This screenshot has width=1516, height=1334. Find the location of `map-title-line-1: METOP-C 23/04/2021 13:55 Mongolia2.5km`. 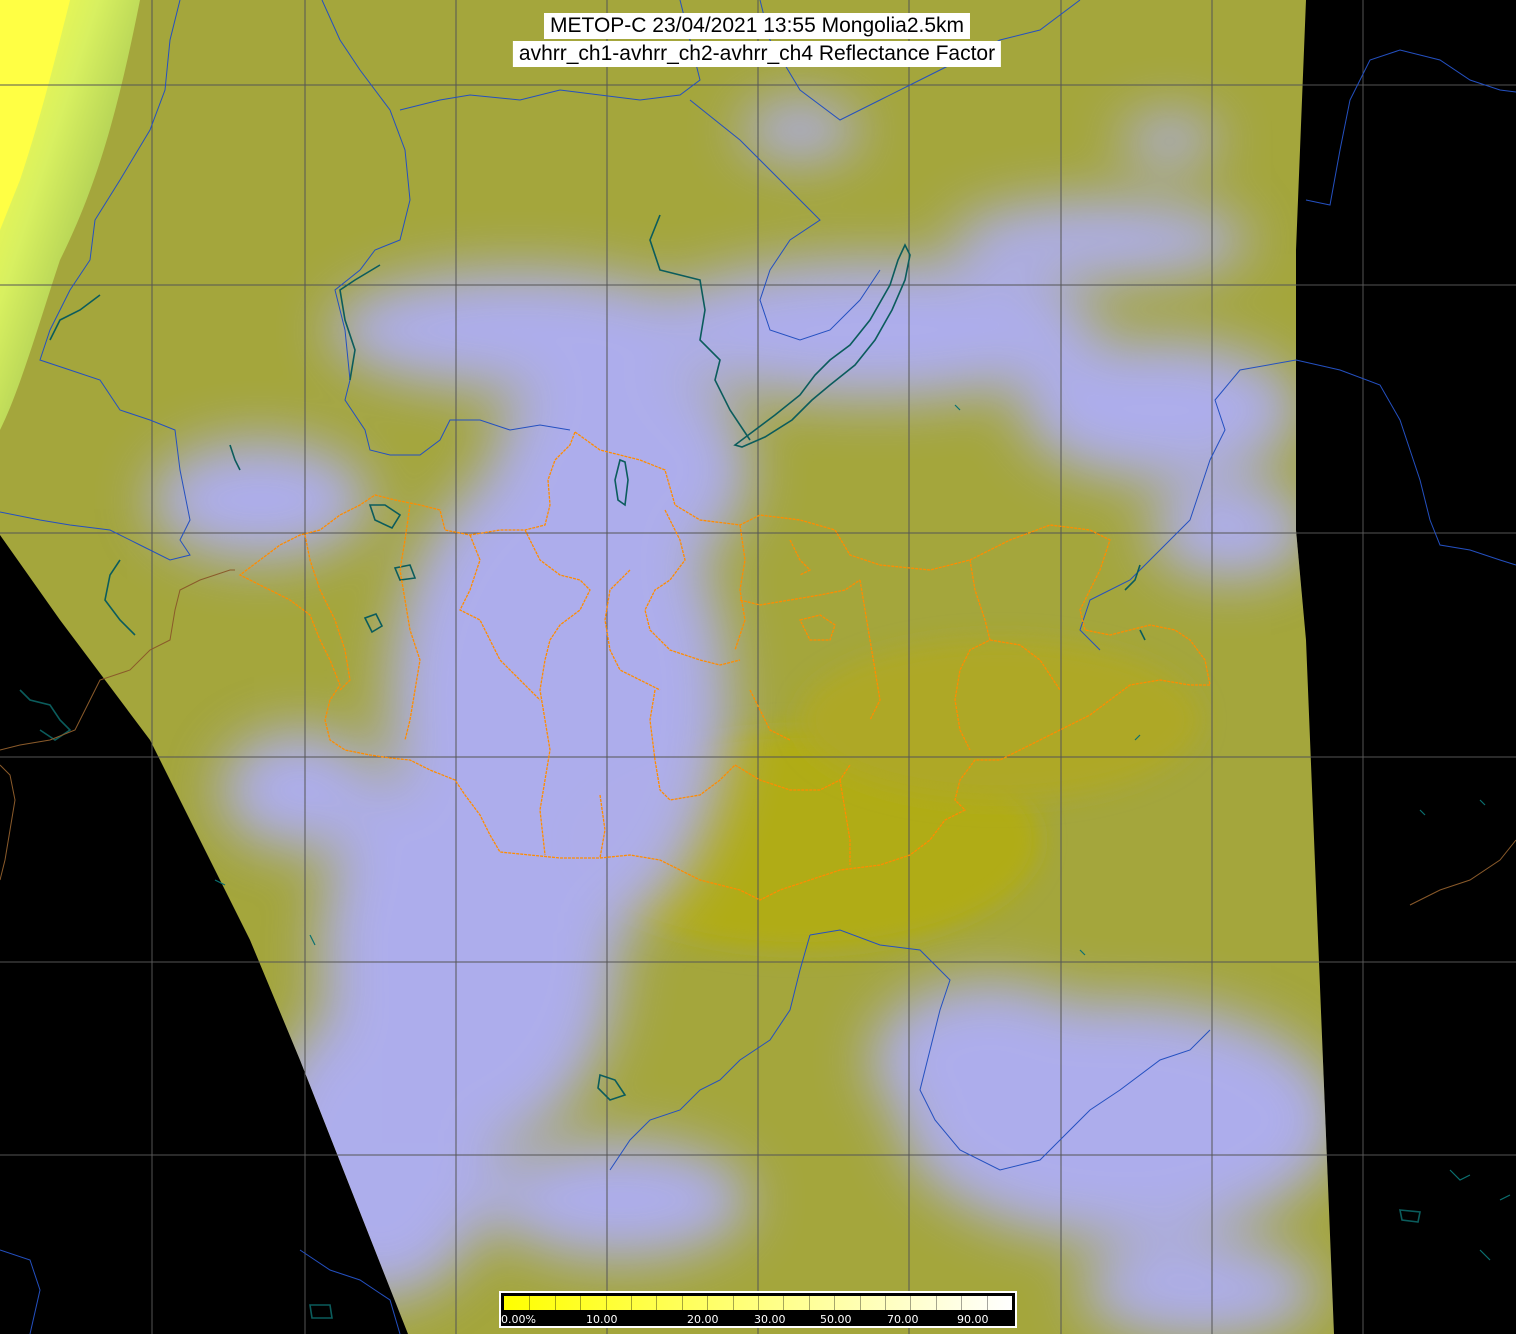

map-title-line-1: METOP-C 23/04/2021 13:55 Mongolia2.5km is located at coordinates (757, 26).